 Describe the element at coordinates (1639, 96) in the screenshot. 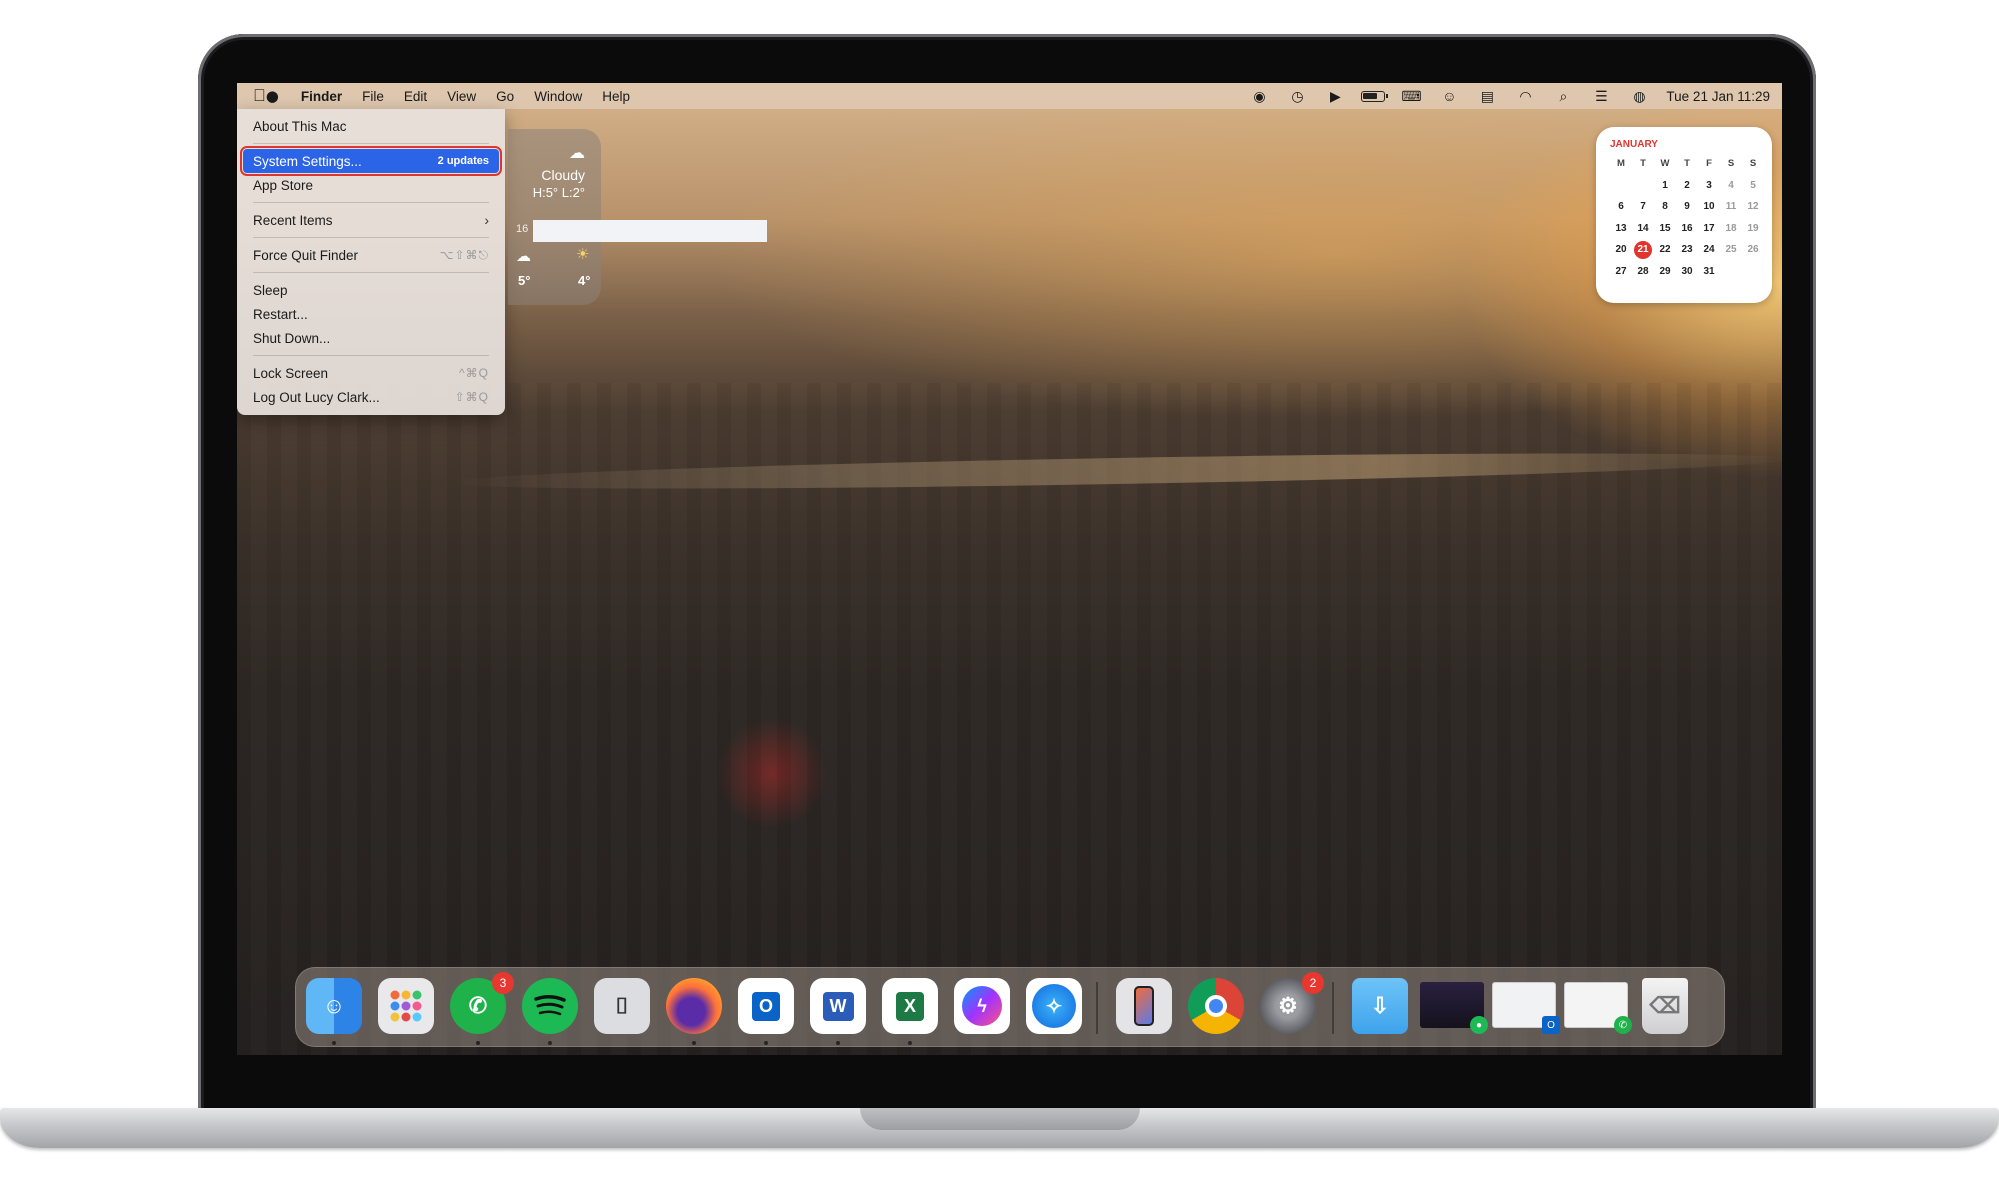

I see `siri-icon: ◍` at that location.